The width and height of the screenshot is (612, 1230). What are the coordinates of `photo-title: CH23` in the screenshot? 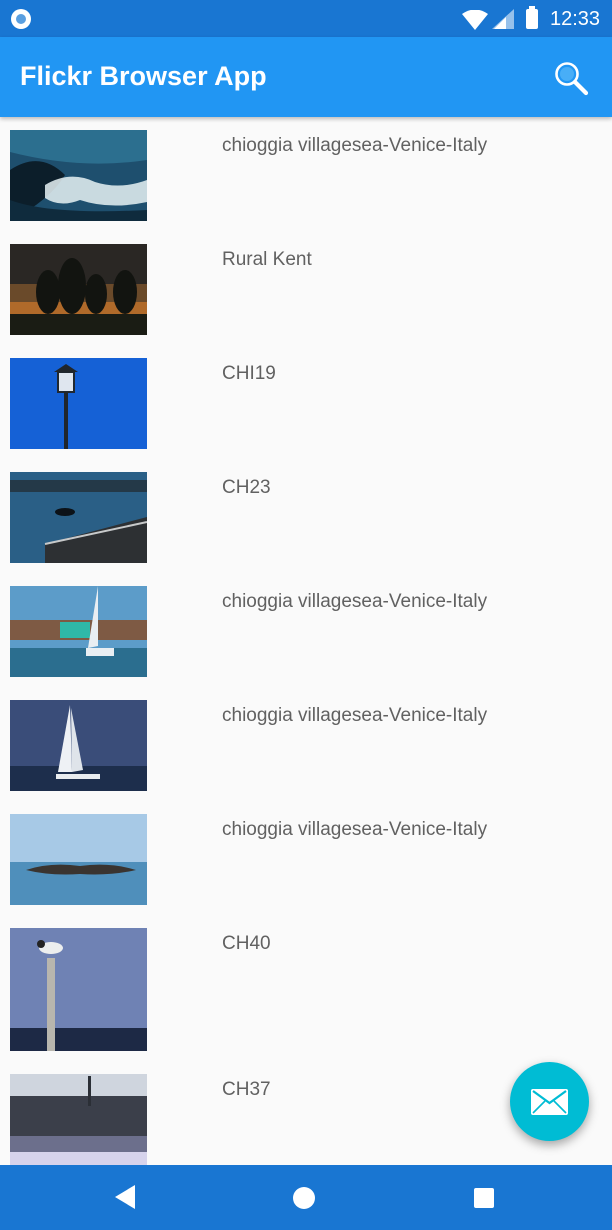 It's located at (246, 487).